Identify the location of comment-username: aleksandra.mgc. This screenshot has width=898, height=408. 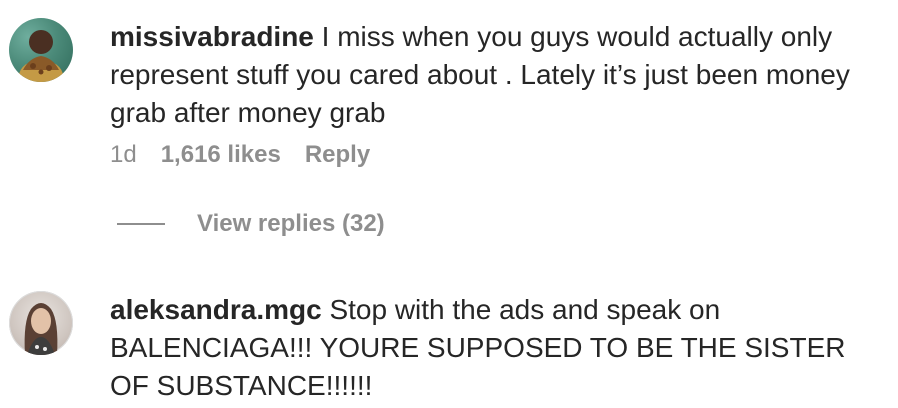
(216, 309).